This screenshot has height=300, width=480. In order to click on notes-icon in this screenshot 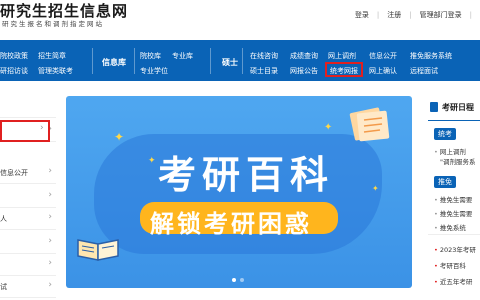, I will do `click(369, 124)`.